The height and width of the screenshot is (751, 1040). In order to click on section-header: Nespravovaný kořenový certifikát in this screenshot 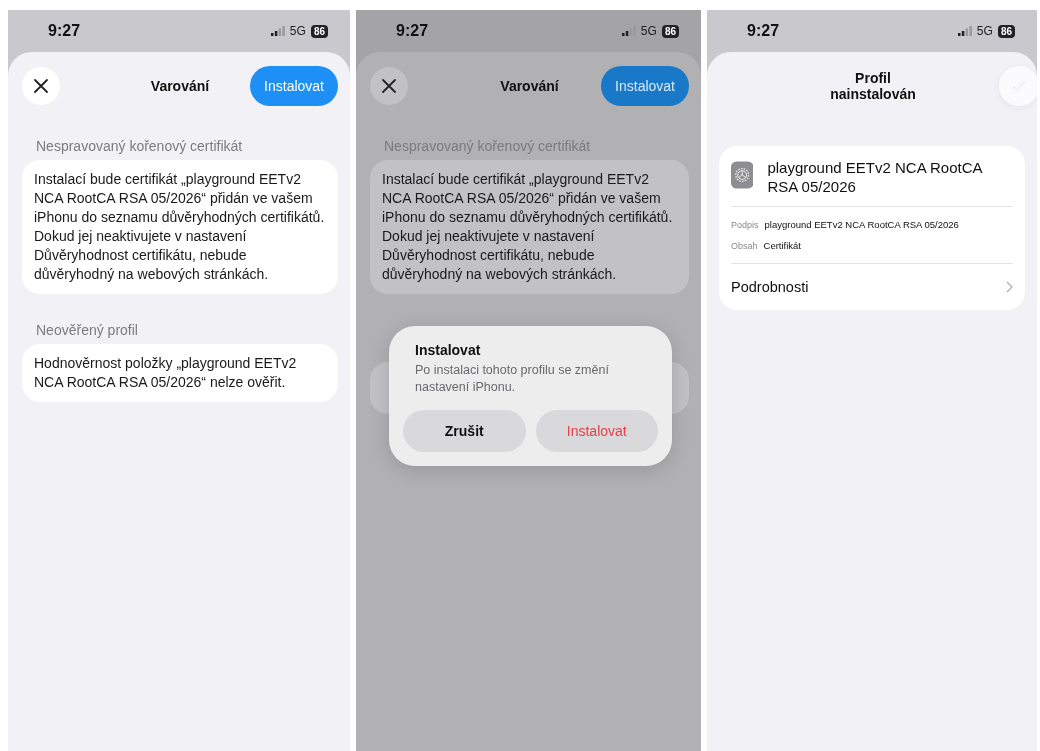, I will do `click(139, 147)`.